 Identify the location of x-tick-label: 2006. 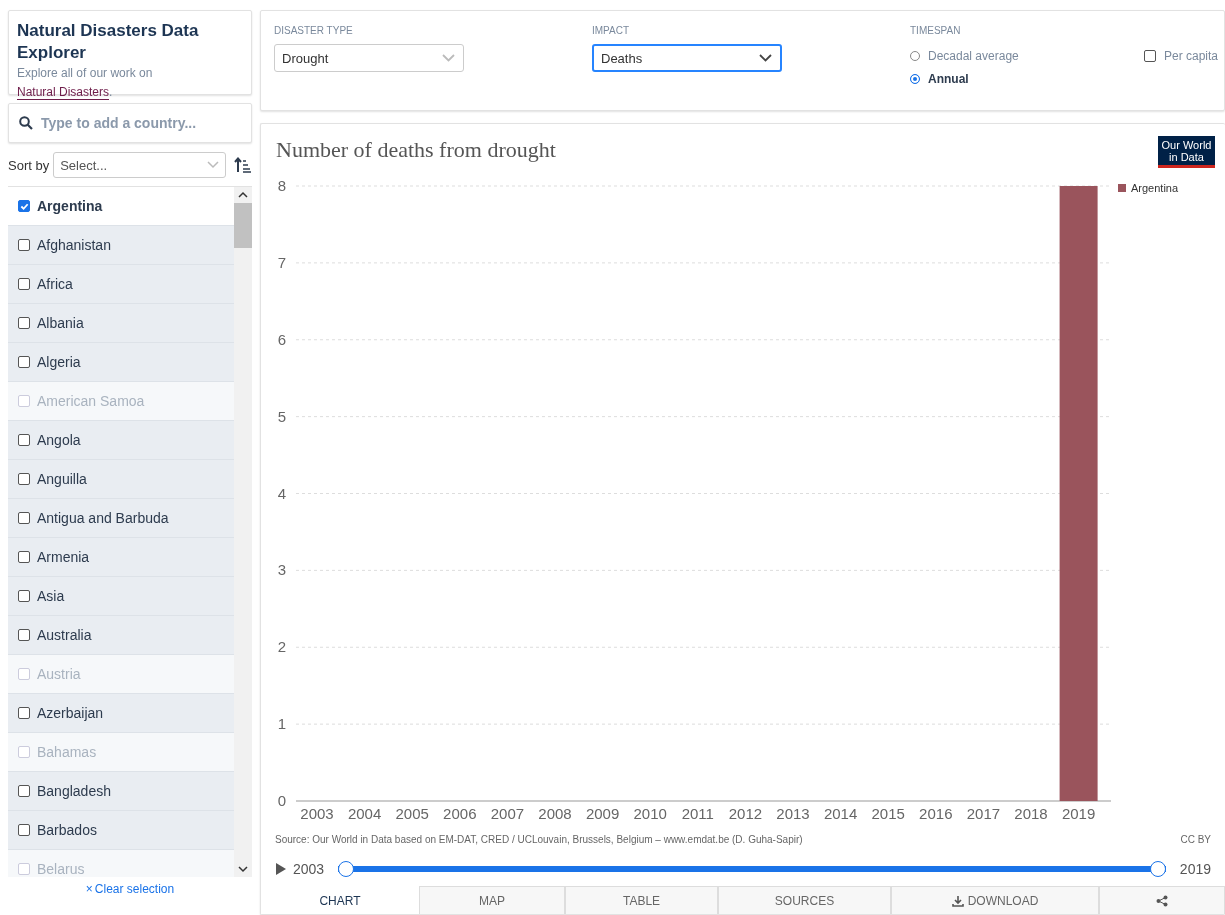
(460, 813).